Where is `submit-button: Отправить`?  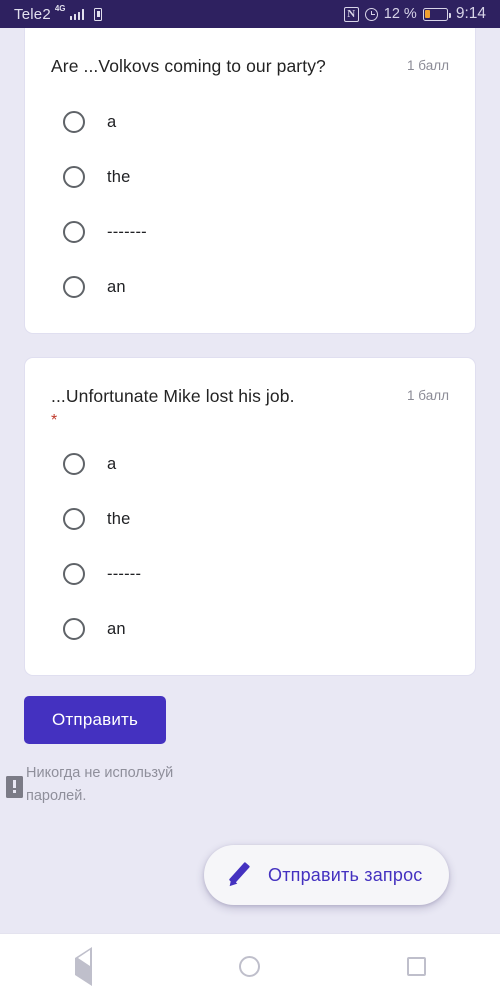 submit-button: Отправить is located at coordinates (95, 720).